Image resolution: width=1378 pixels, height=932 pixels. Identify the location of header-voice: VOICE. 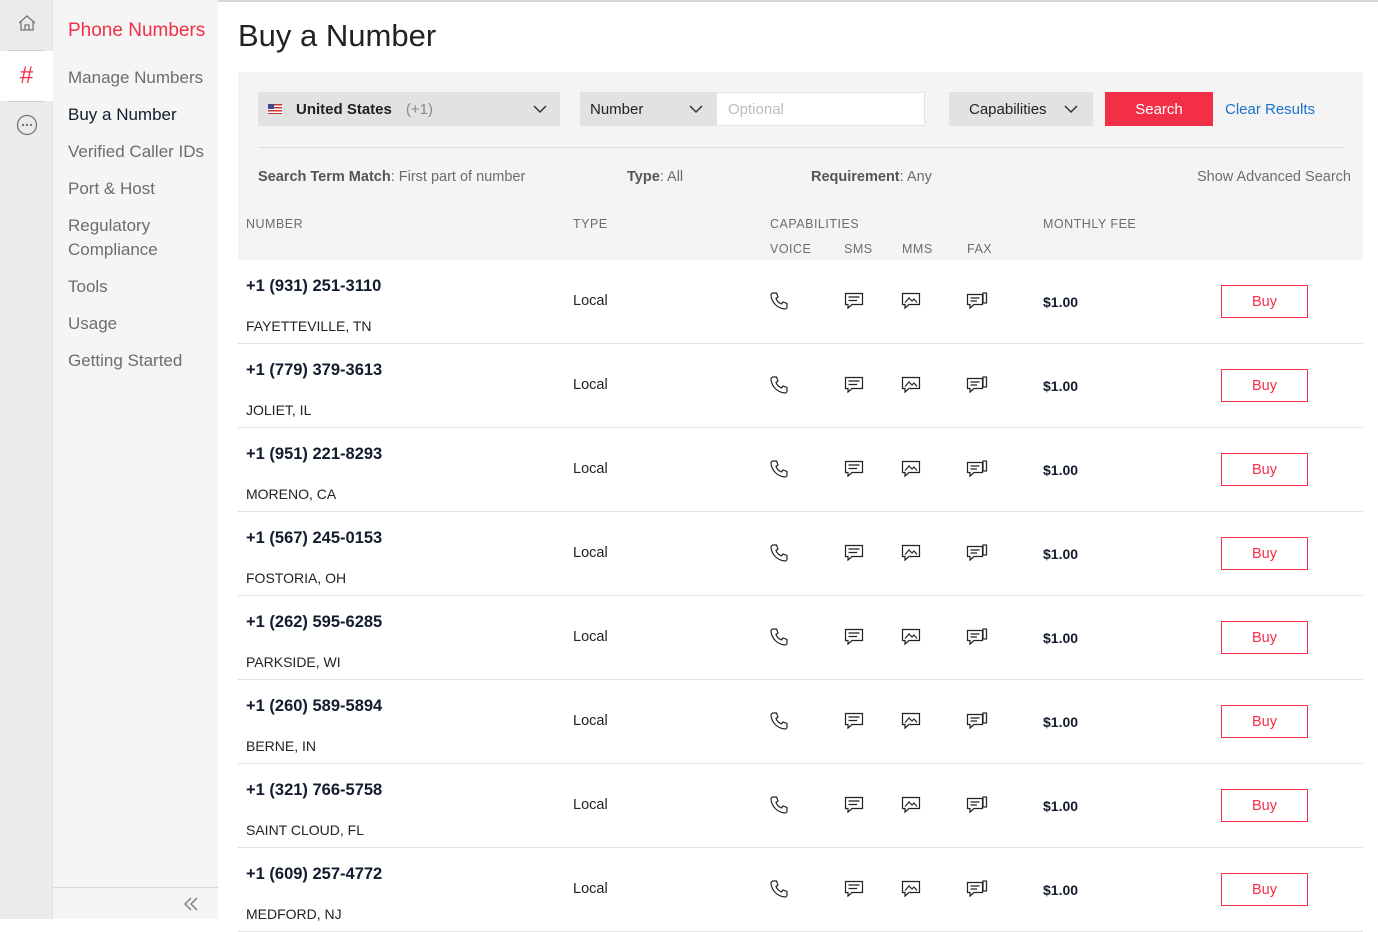
(791, 249).